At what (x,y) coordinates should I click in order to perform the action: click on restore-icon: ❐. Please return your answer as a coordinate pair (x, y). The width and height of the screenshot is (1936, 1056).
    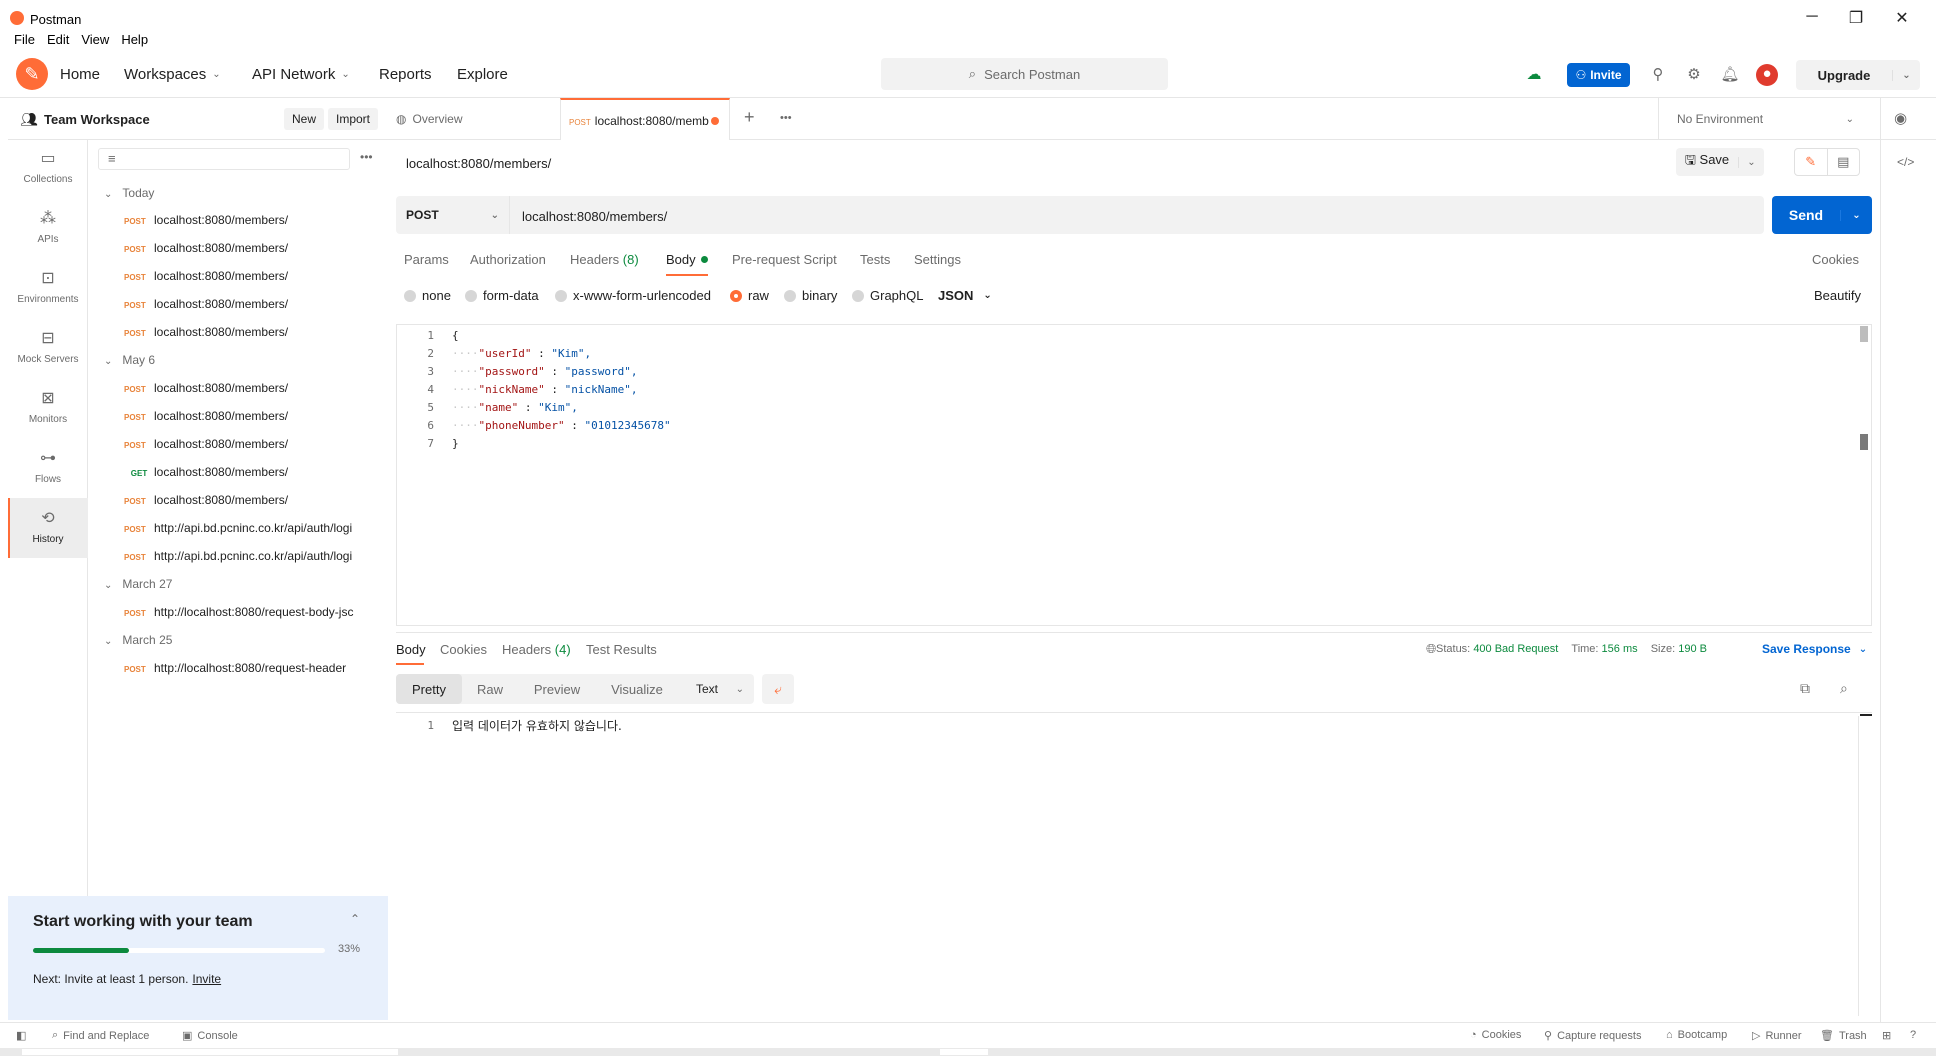
    Looking at the image, I should click on (1856, 19).